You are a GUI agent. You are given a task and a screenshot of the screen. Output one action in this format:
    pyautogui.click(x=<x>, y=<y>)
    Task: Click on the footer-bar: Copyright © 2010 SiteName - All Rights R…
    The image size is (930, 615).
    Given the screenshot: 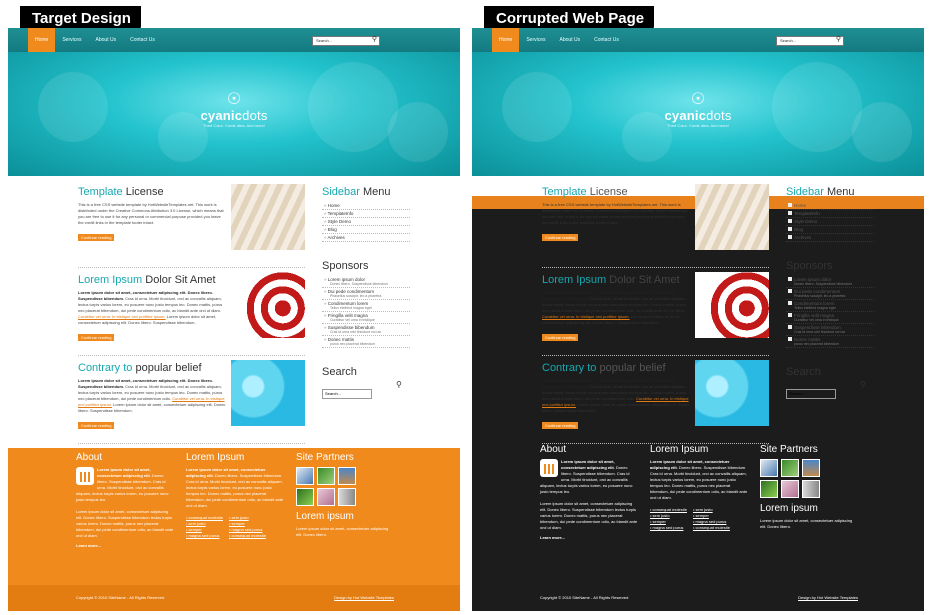 What is the action you would take?
    pyautogui.click(x=234, y=598)
    